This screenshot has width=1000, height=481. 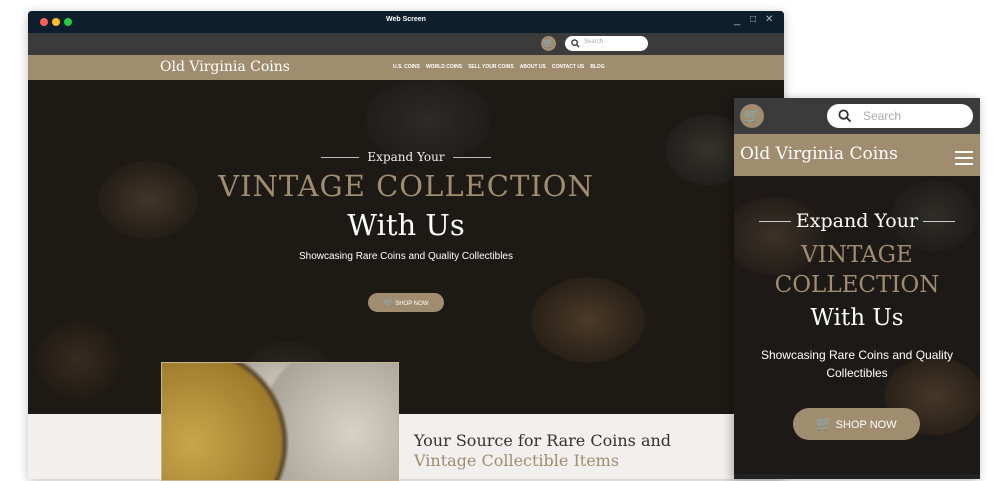 What do you see at coordinates (225, 67) in the screenshot?
I see `site-logo: Old Virginia Coins` at bounding box center [225, 67].